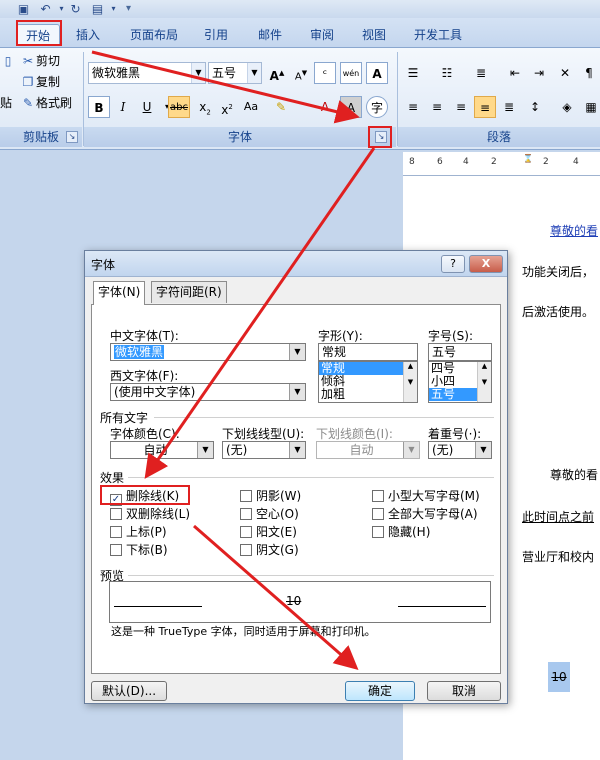 This screenshot has height=760, width=600. What do you see at coordinates (75, 9) in the screenshot?
I see `redo-icon: ↻` at bounding box center [75, 9].